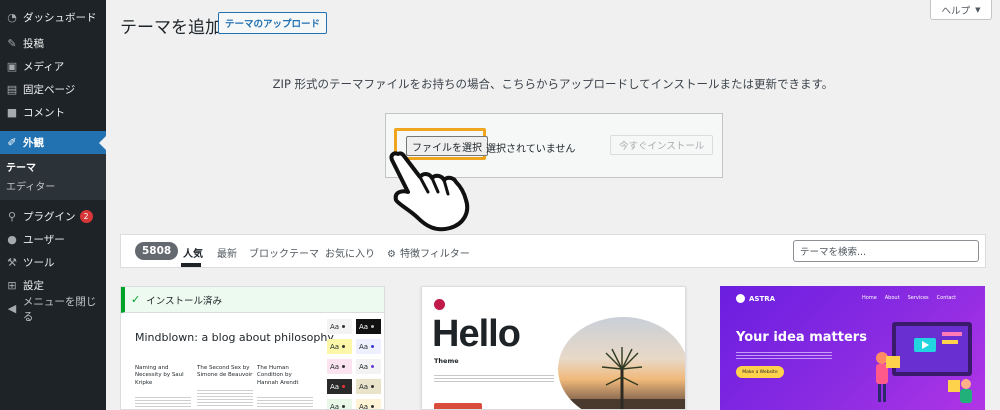  What do you see at coordinates (12, 66) in the screenshot?
I see `media-icon: ▣` at bounding box center [12, 66].